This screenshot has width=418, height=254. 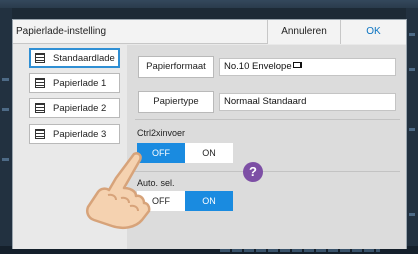 What do you see at coordinates (297, 65) in the screenshot?
I see `landscape-envelope-icon` at bounding box center [297, 65].